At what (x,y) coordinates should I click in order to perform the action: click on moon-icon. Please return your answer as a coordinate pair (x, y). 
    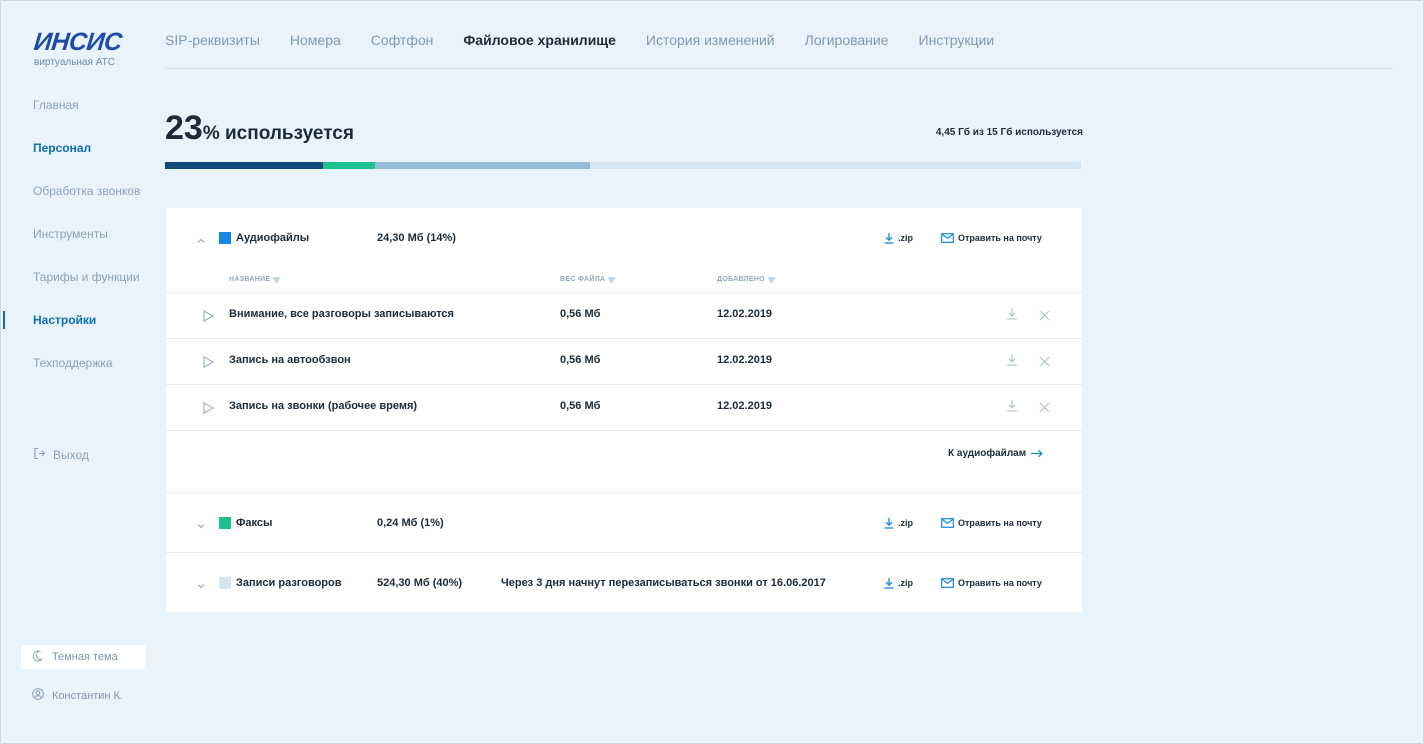
    Looking at the image, I should click on (38, 657).